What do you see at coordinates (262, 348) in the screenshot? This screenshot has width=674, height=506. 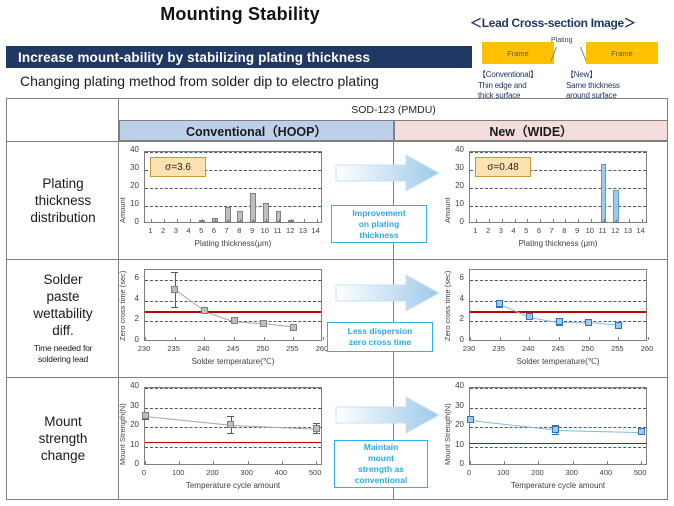 I see `x-tick-label: 250` at bounding box center [262, 348].